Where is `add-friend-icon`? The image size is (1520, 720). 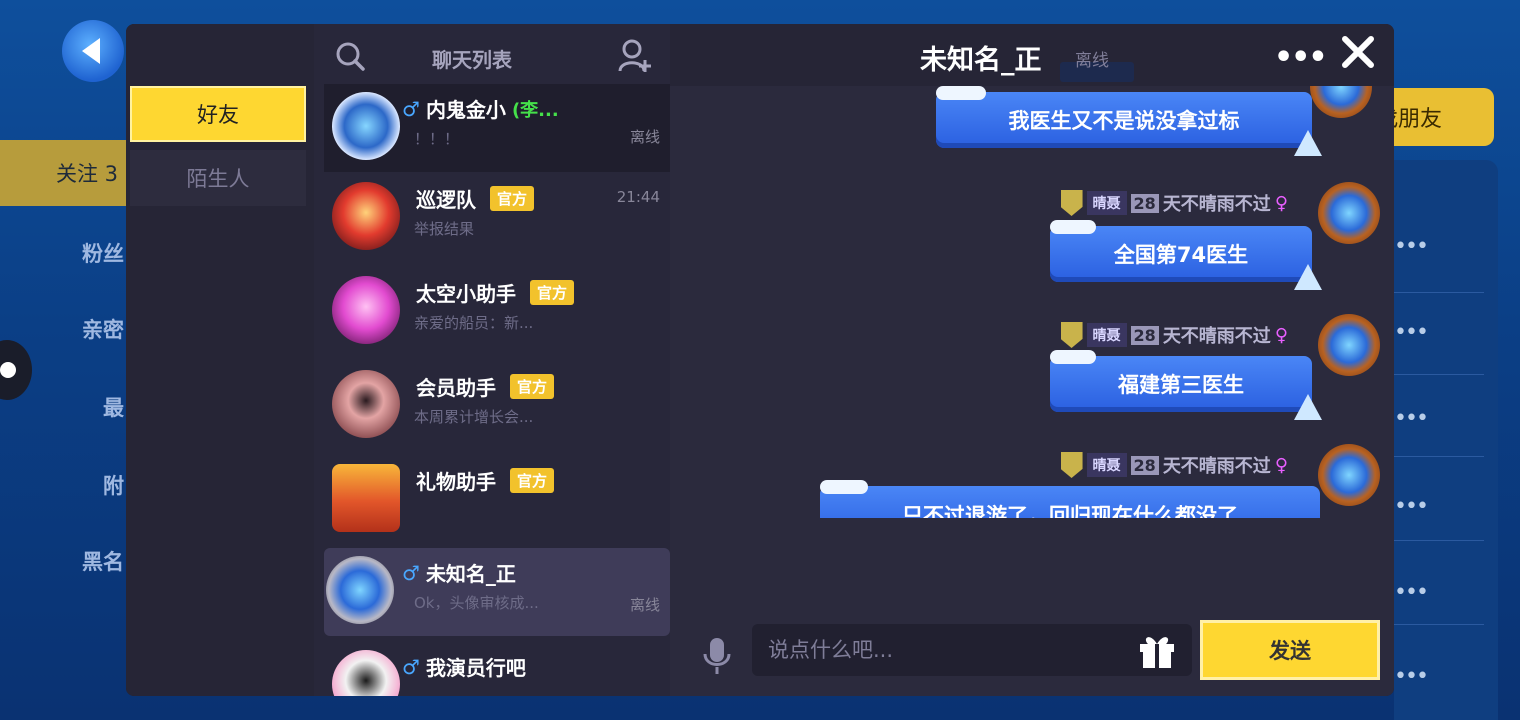
add-friend-icon is located at coordinates (635, 56).